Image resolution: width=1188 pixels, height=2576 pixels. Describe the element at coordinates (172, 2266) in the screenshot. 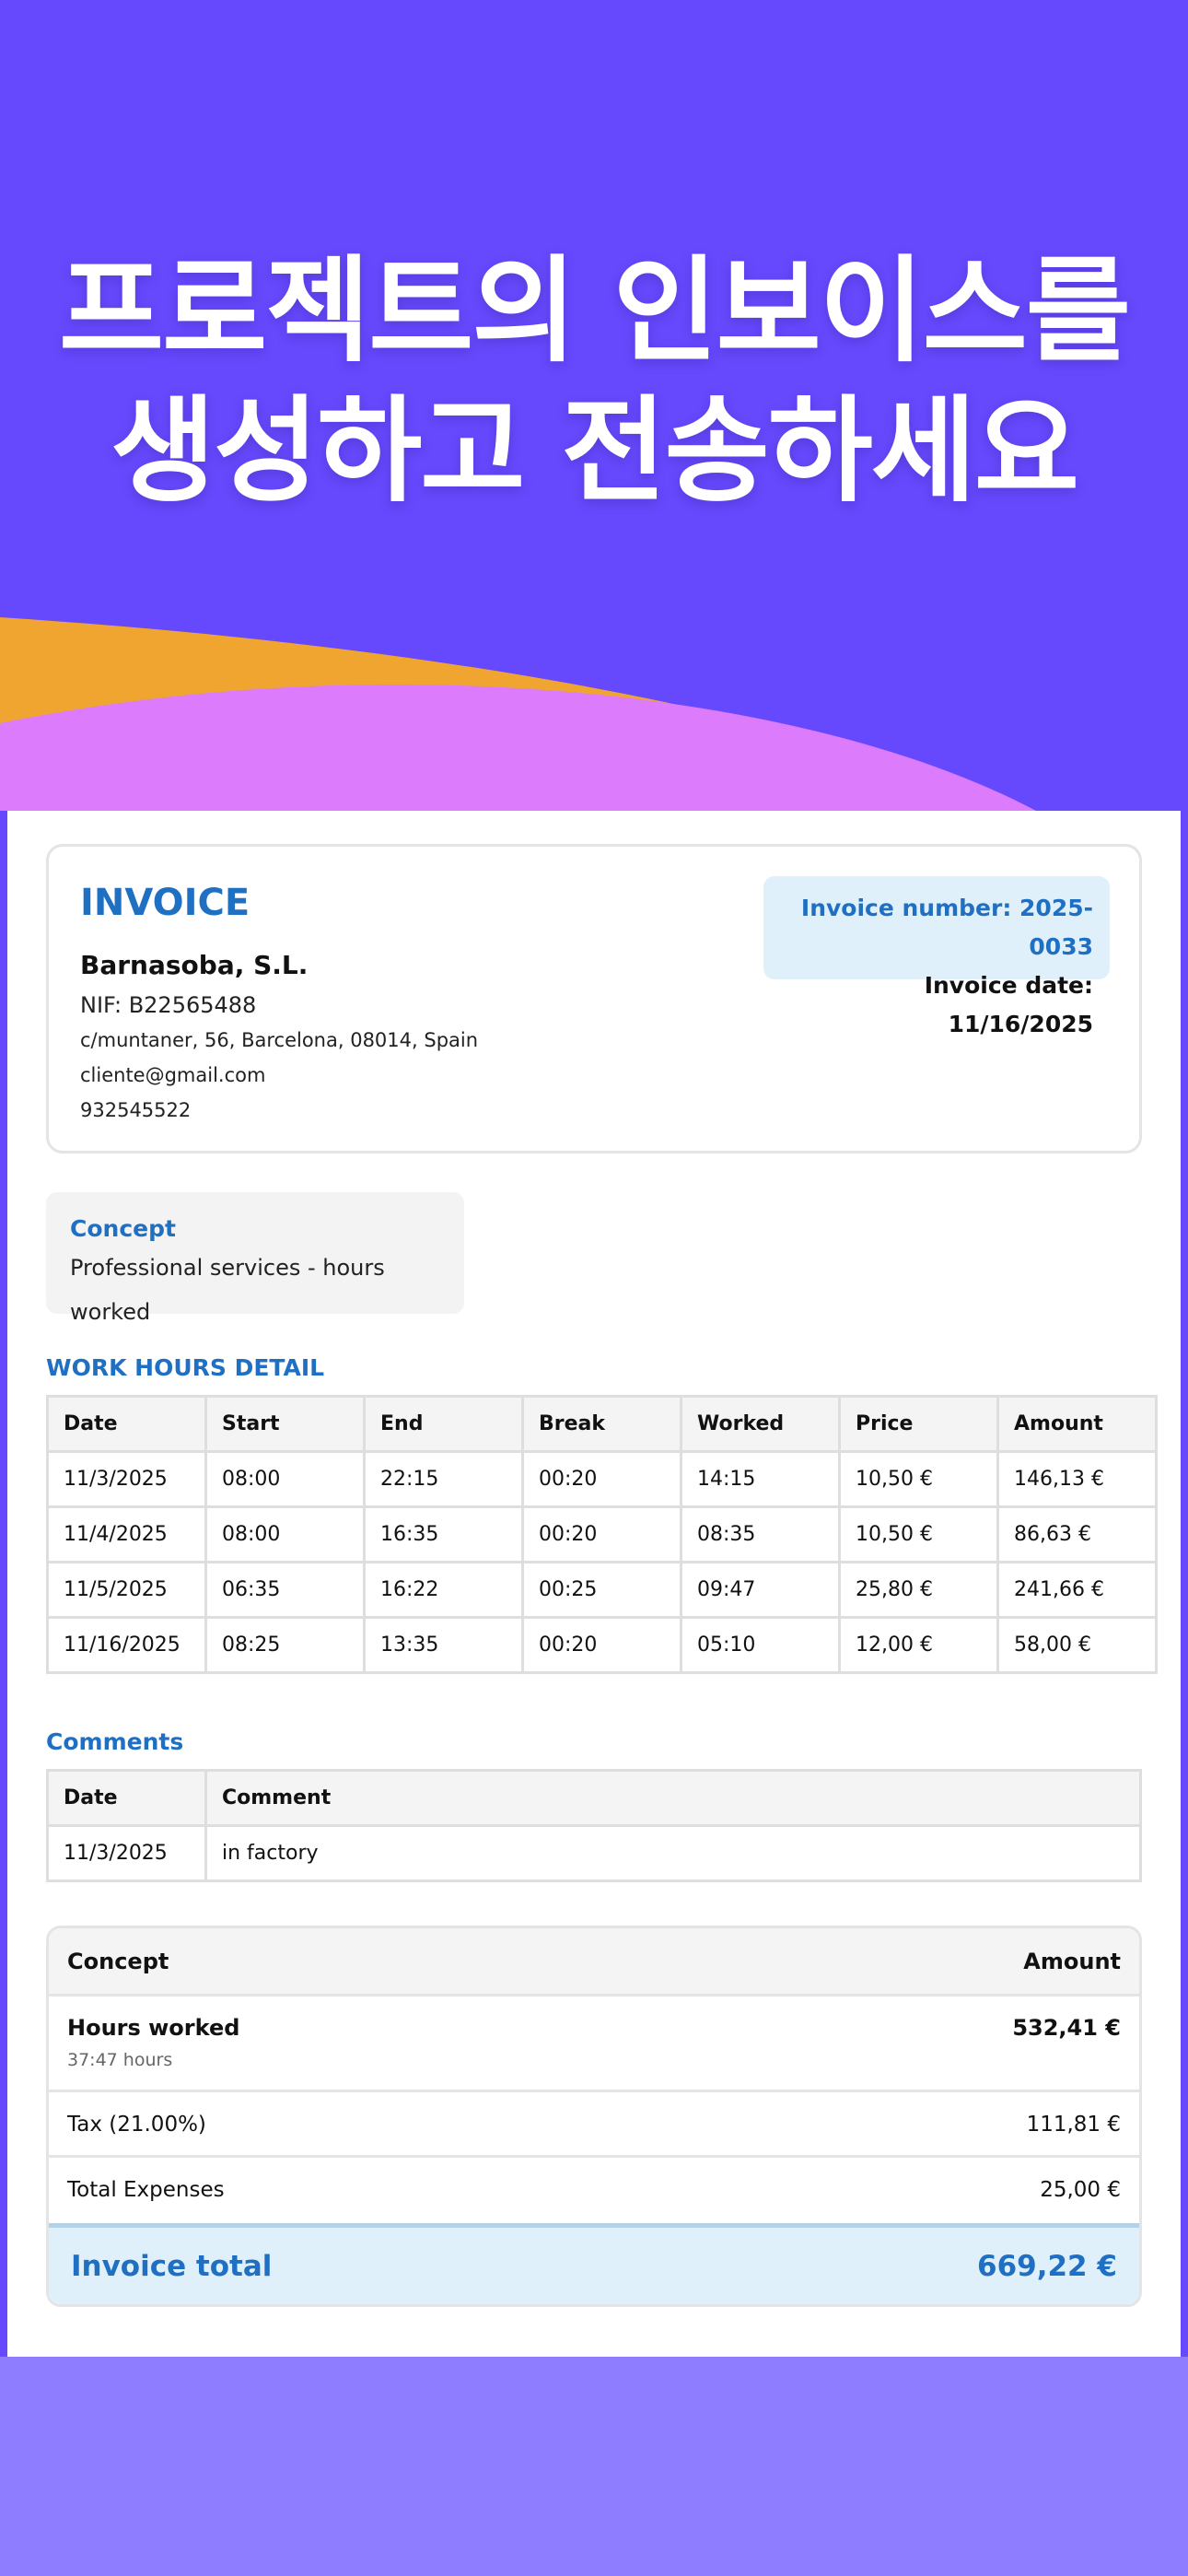

I see `total-label: Invoice total` at that location.